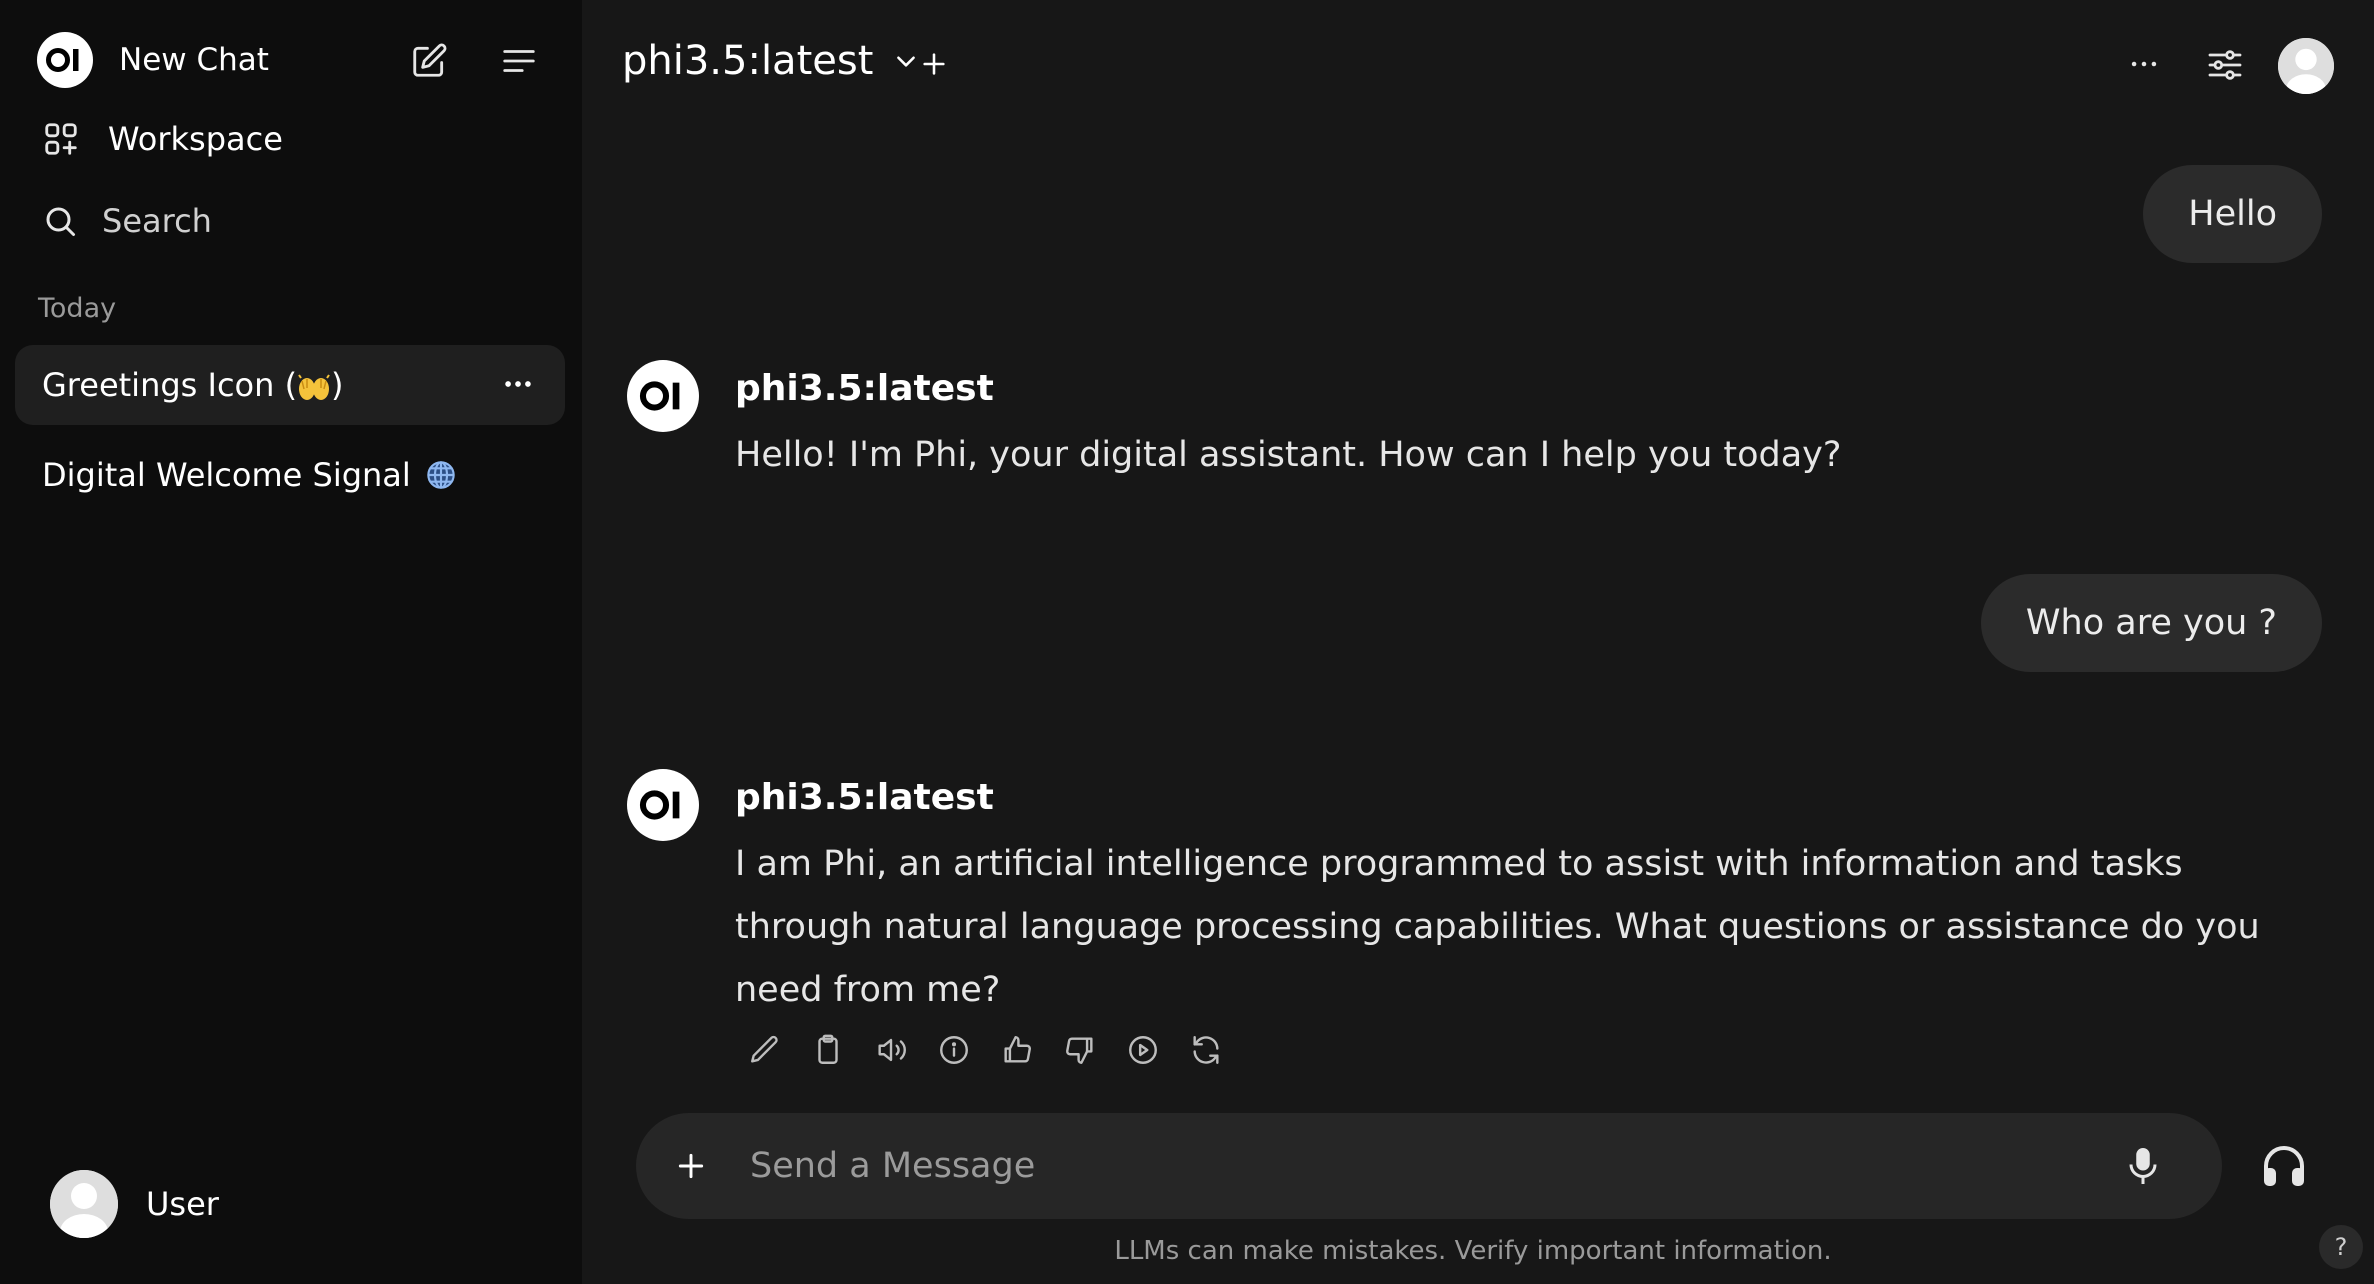  I want to click on chat-item-greetings-icon: Greetings Icon ( ), so click(290, 385).